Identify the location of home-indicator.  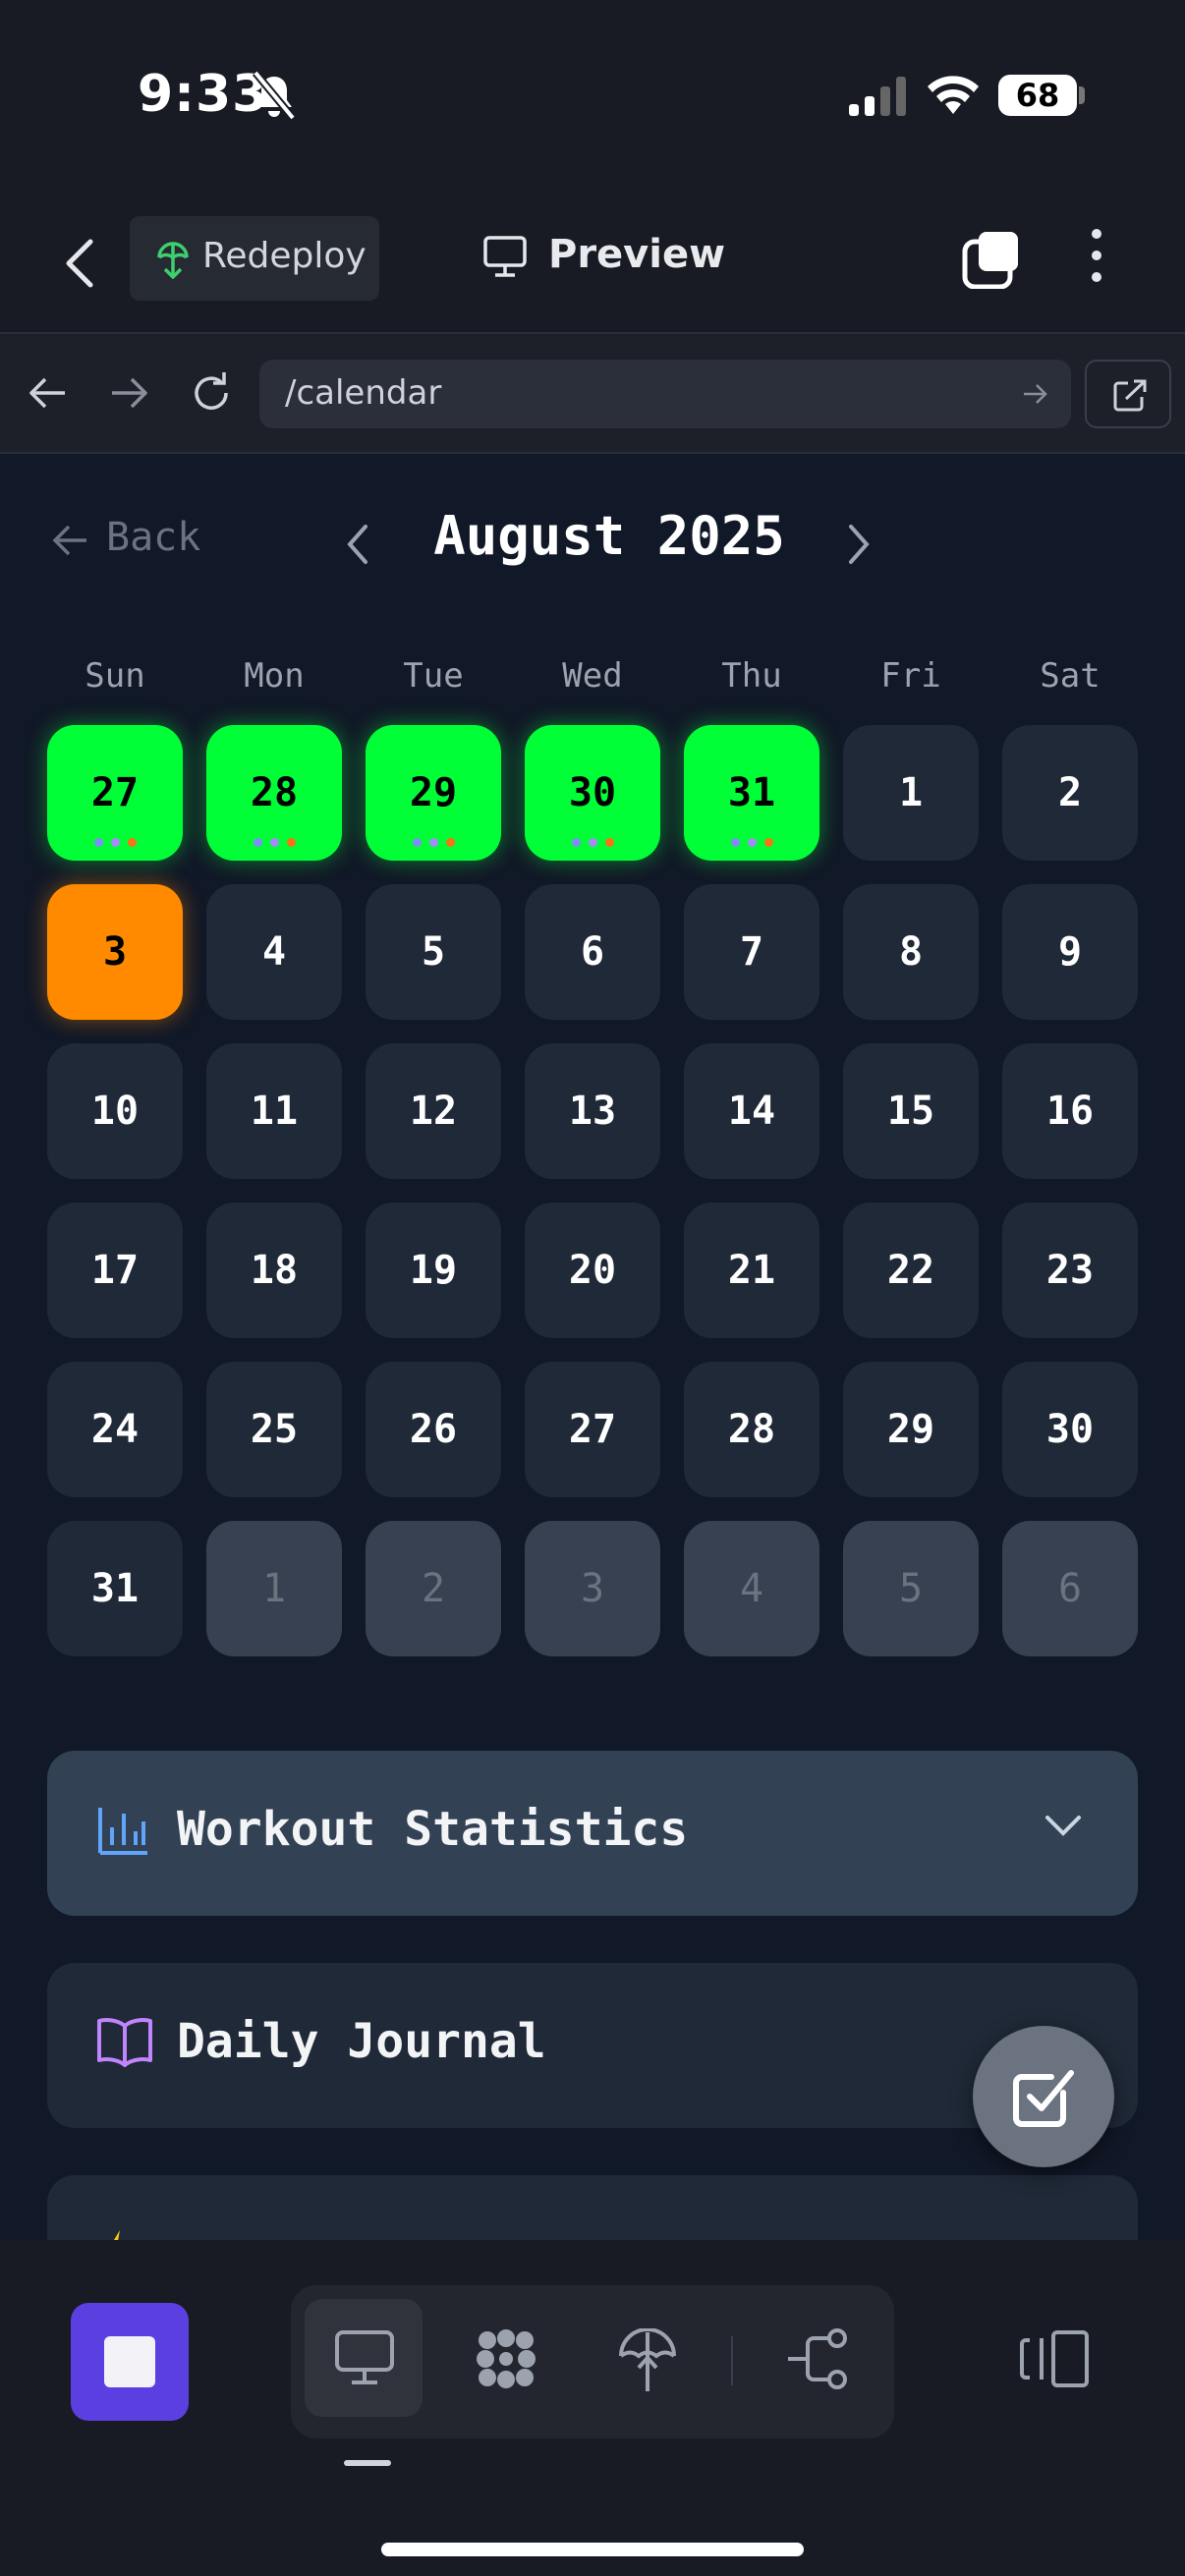
(592, 2549).